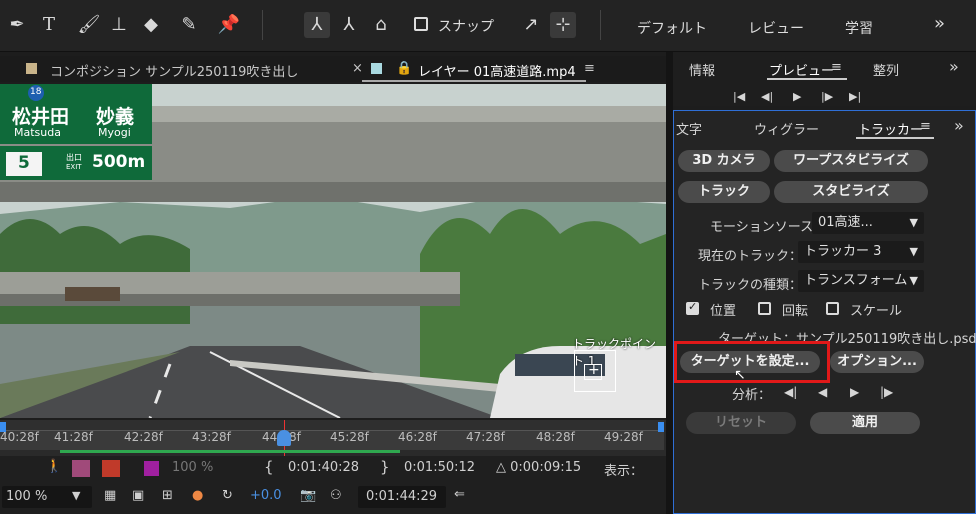 This screenshot has height=514, width=976. What do you see at coordinates (357, 68) in the screenshot?
I see `close-tab-icon: ×` at bounding box center [357, 68].